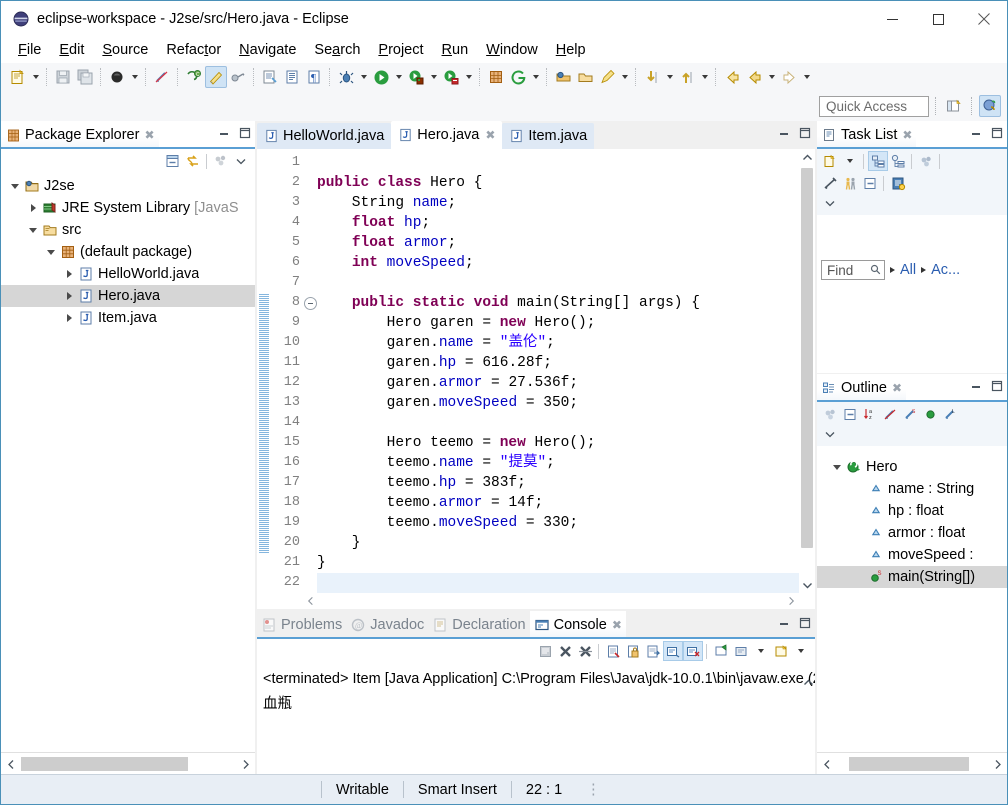  Describe the element at coordinates (451, 77) in the screenshot. I see `coverage-icon` at that location.